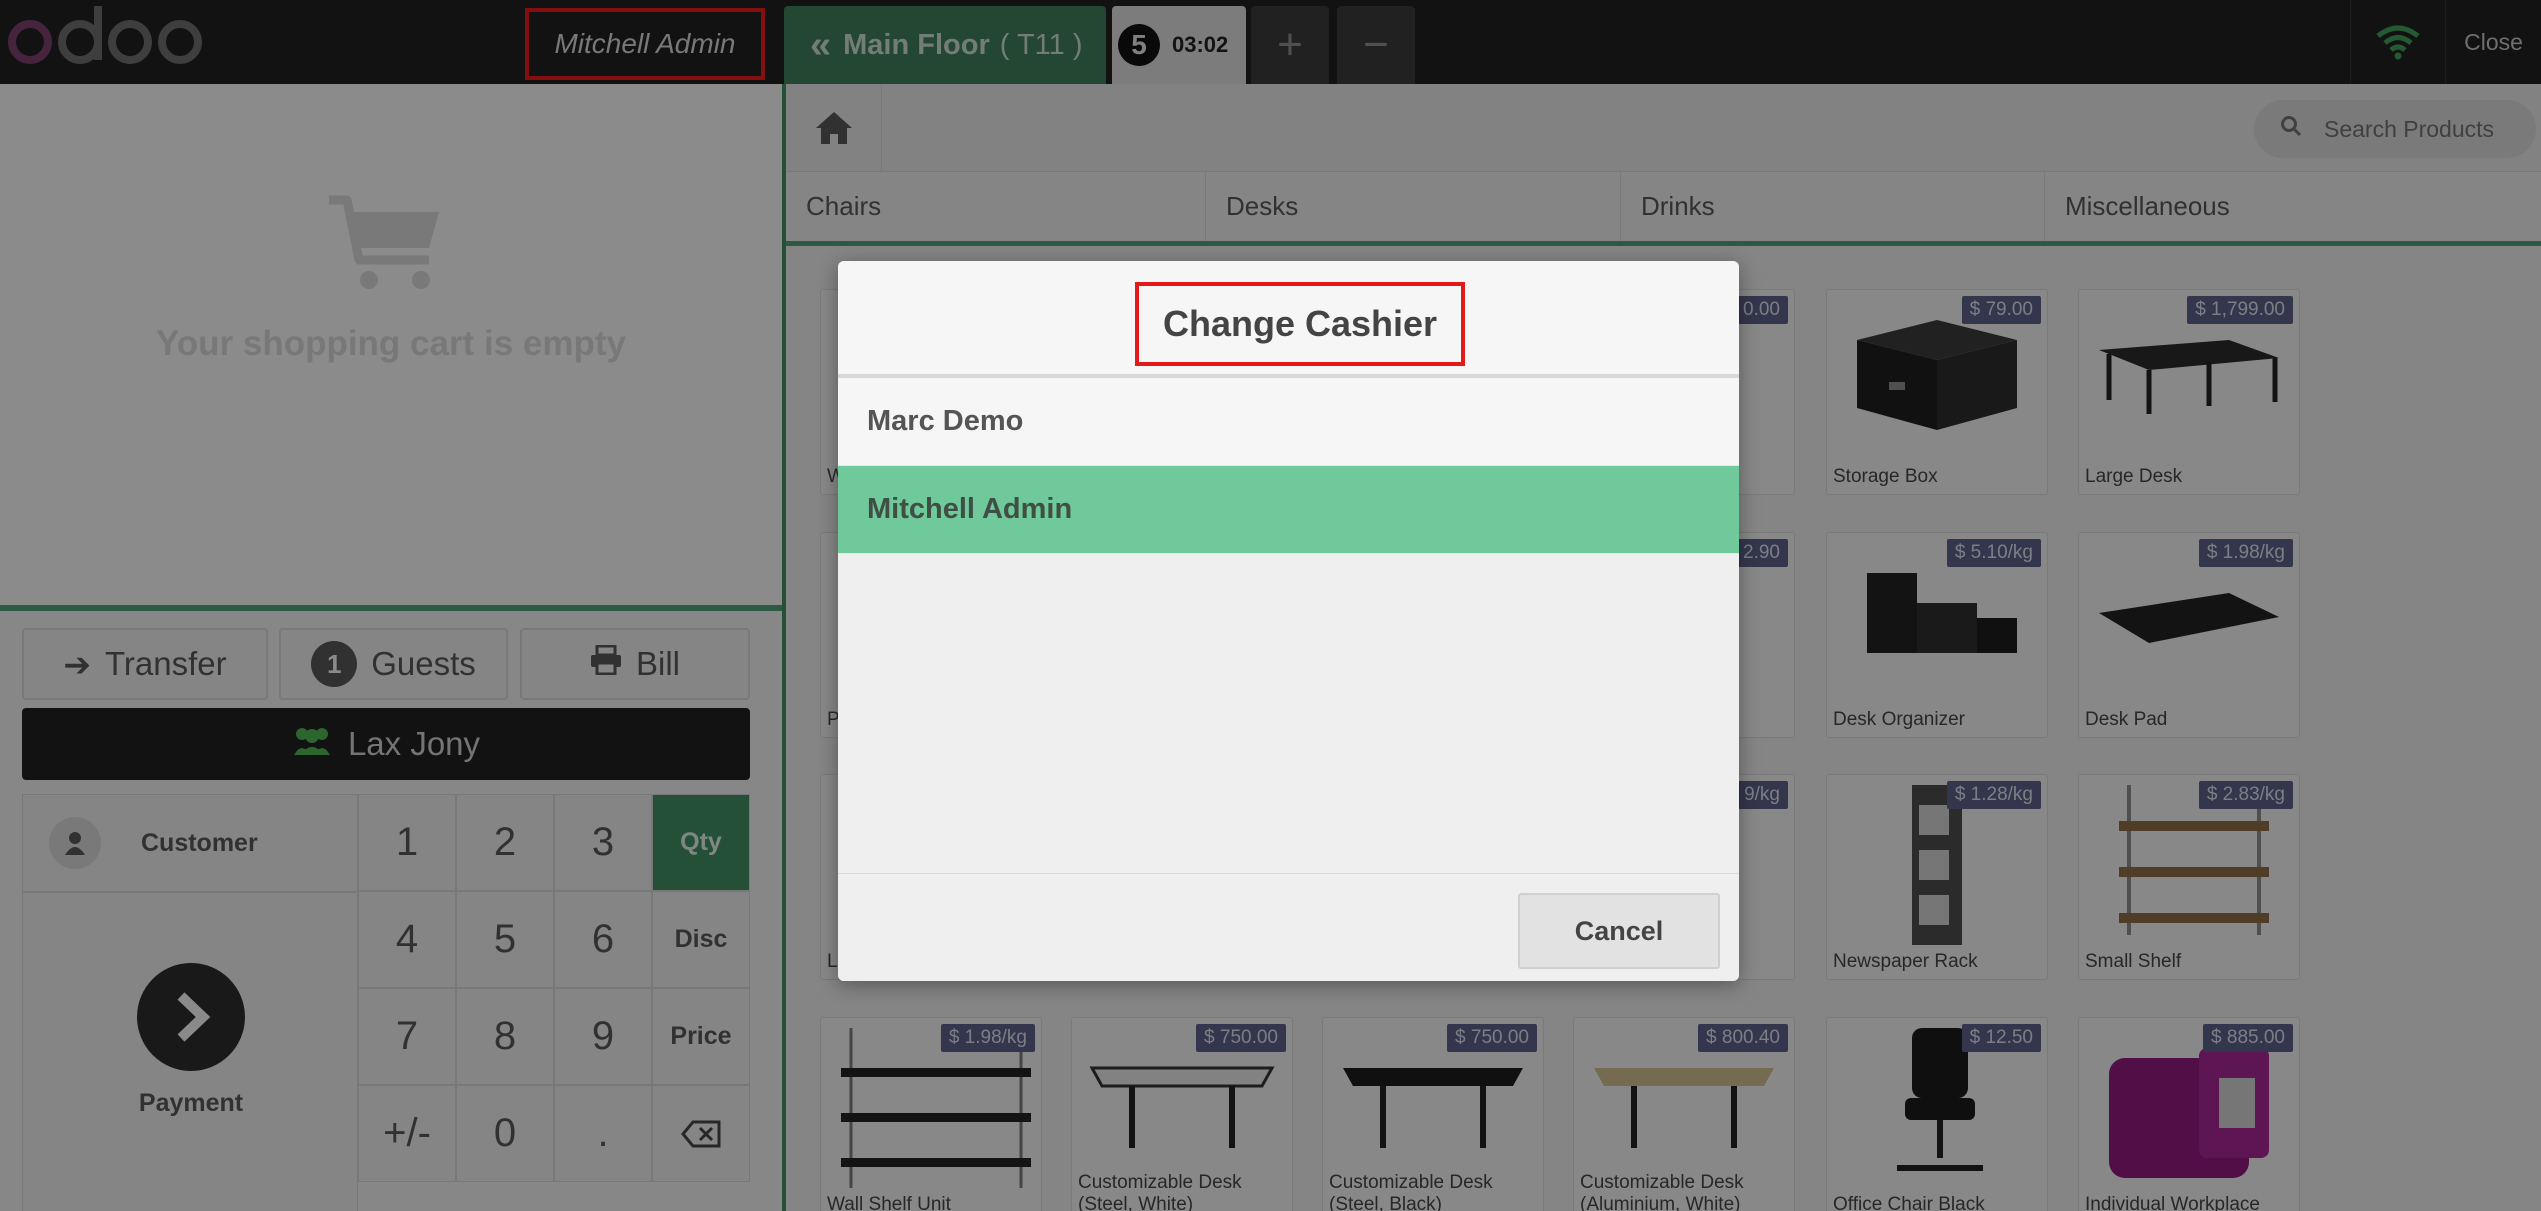  Describe the element at coordinates (1288, 422) in the screenshot. I see `cashier-option-marc-demo: Marc Demo` at that location.